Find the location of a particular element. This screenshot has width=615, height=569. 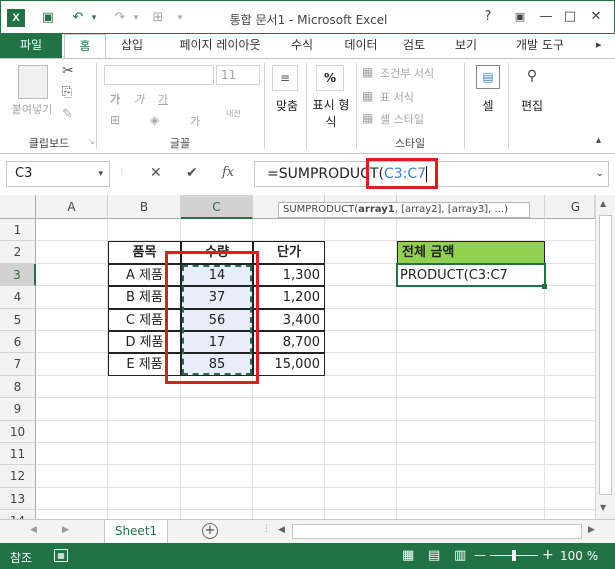

editing-button: 편집 is located at coordinates (532, 105).